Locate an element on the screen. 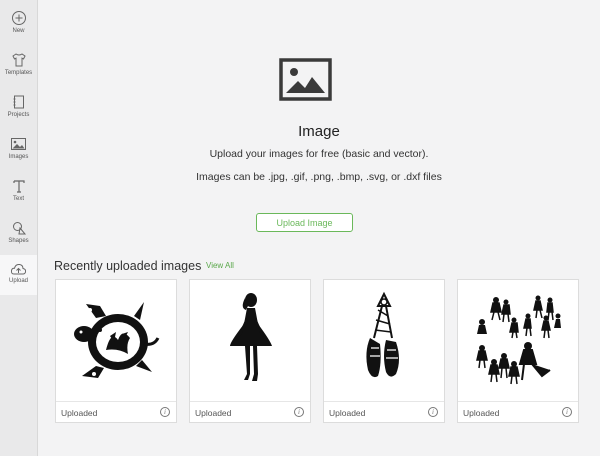 The height and width of the screenshot is (456, 600). sidebar-item-new: New is located at coordinates (18, 28).